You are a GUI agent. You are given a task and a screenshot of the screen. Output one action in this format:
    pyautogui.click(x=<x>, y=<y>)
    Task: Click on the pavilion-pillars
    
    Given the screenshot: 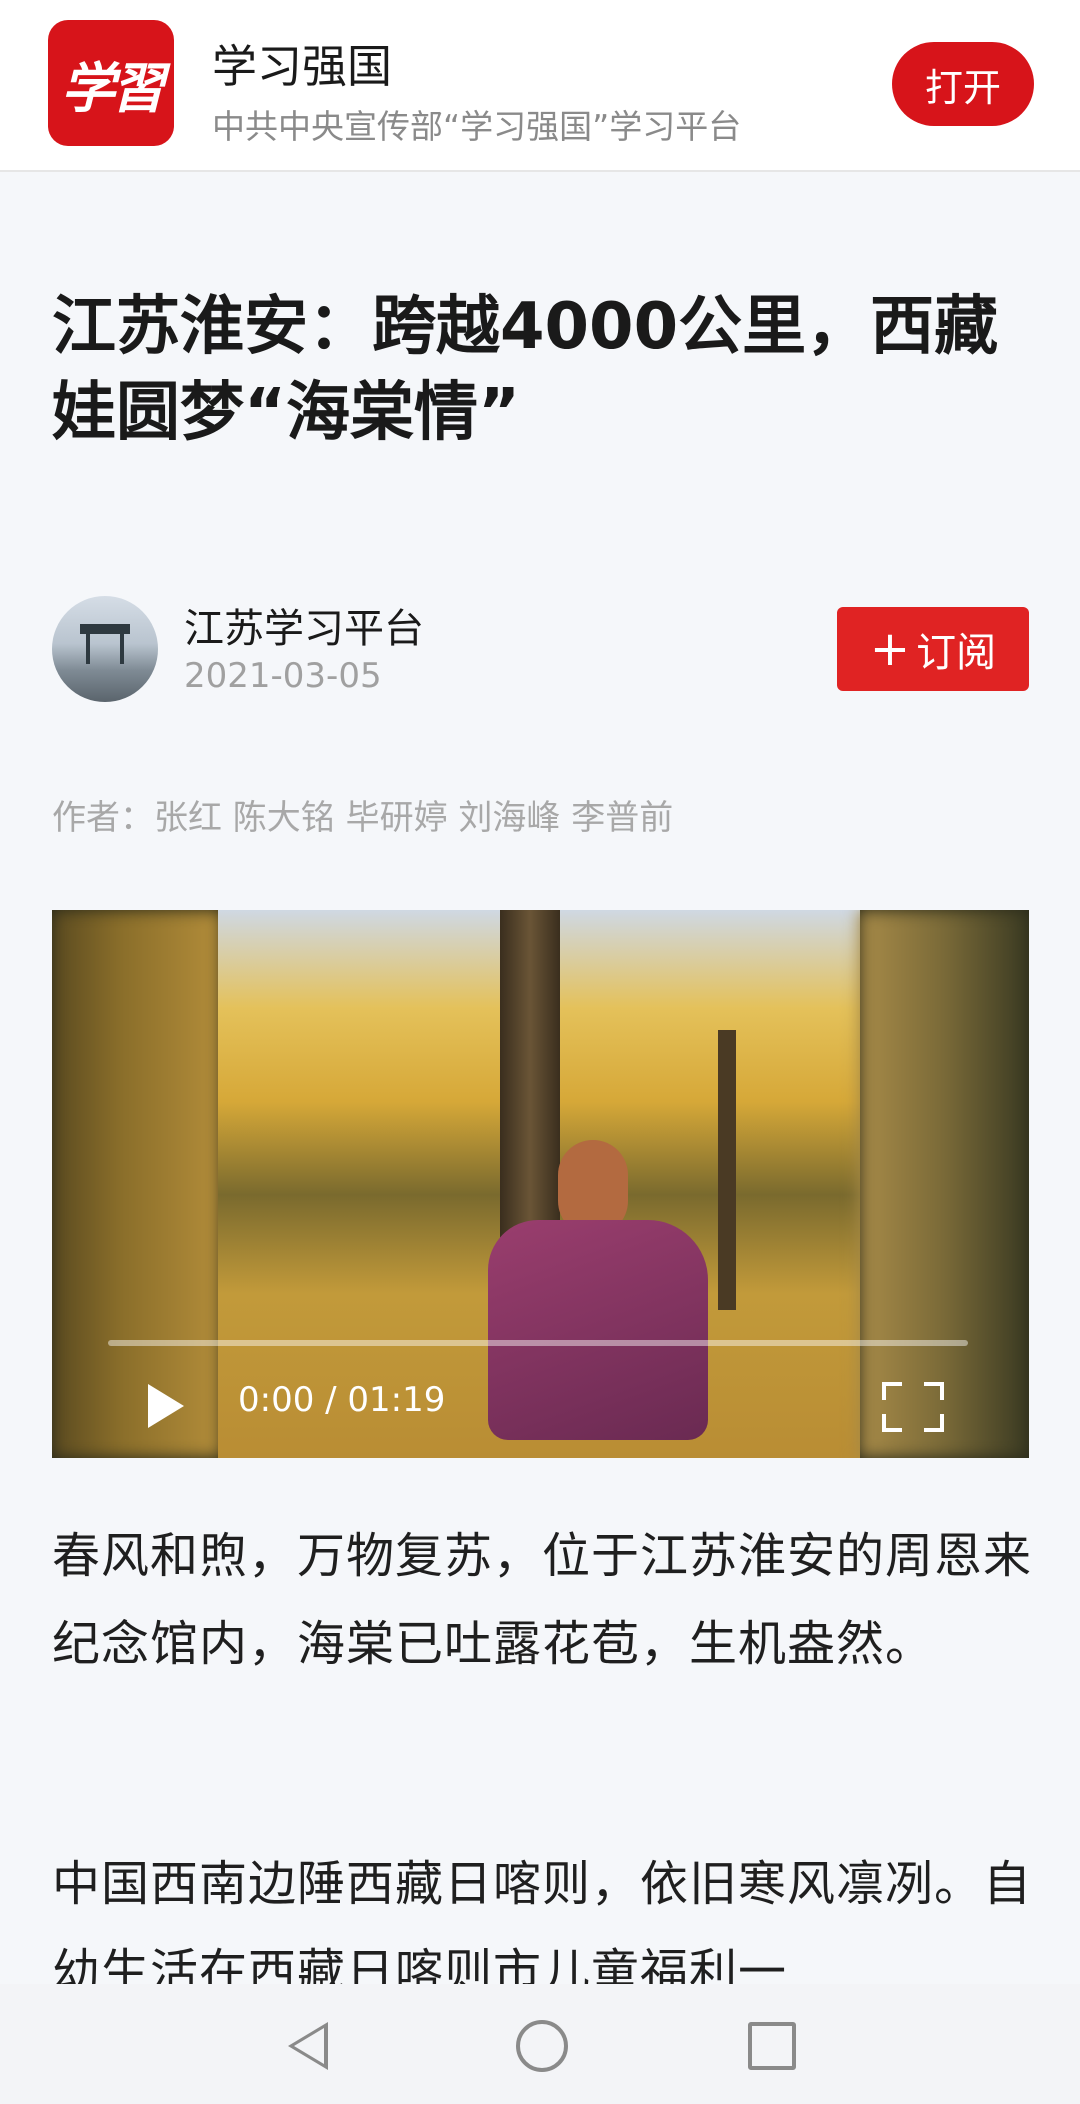 What is the action you would take?
    pyautogui.click(x=105, y=649)
    